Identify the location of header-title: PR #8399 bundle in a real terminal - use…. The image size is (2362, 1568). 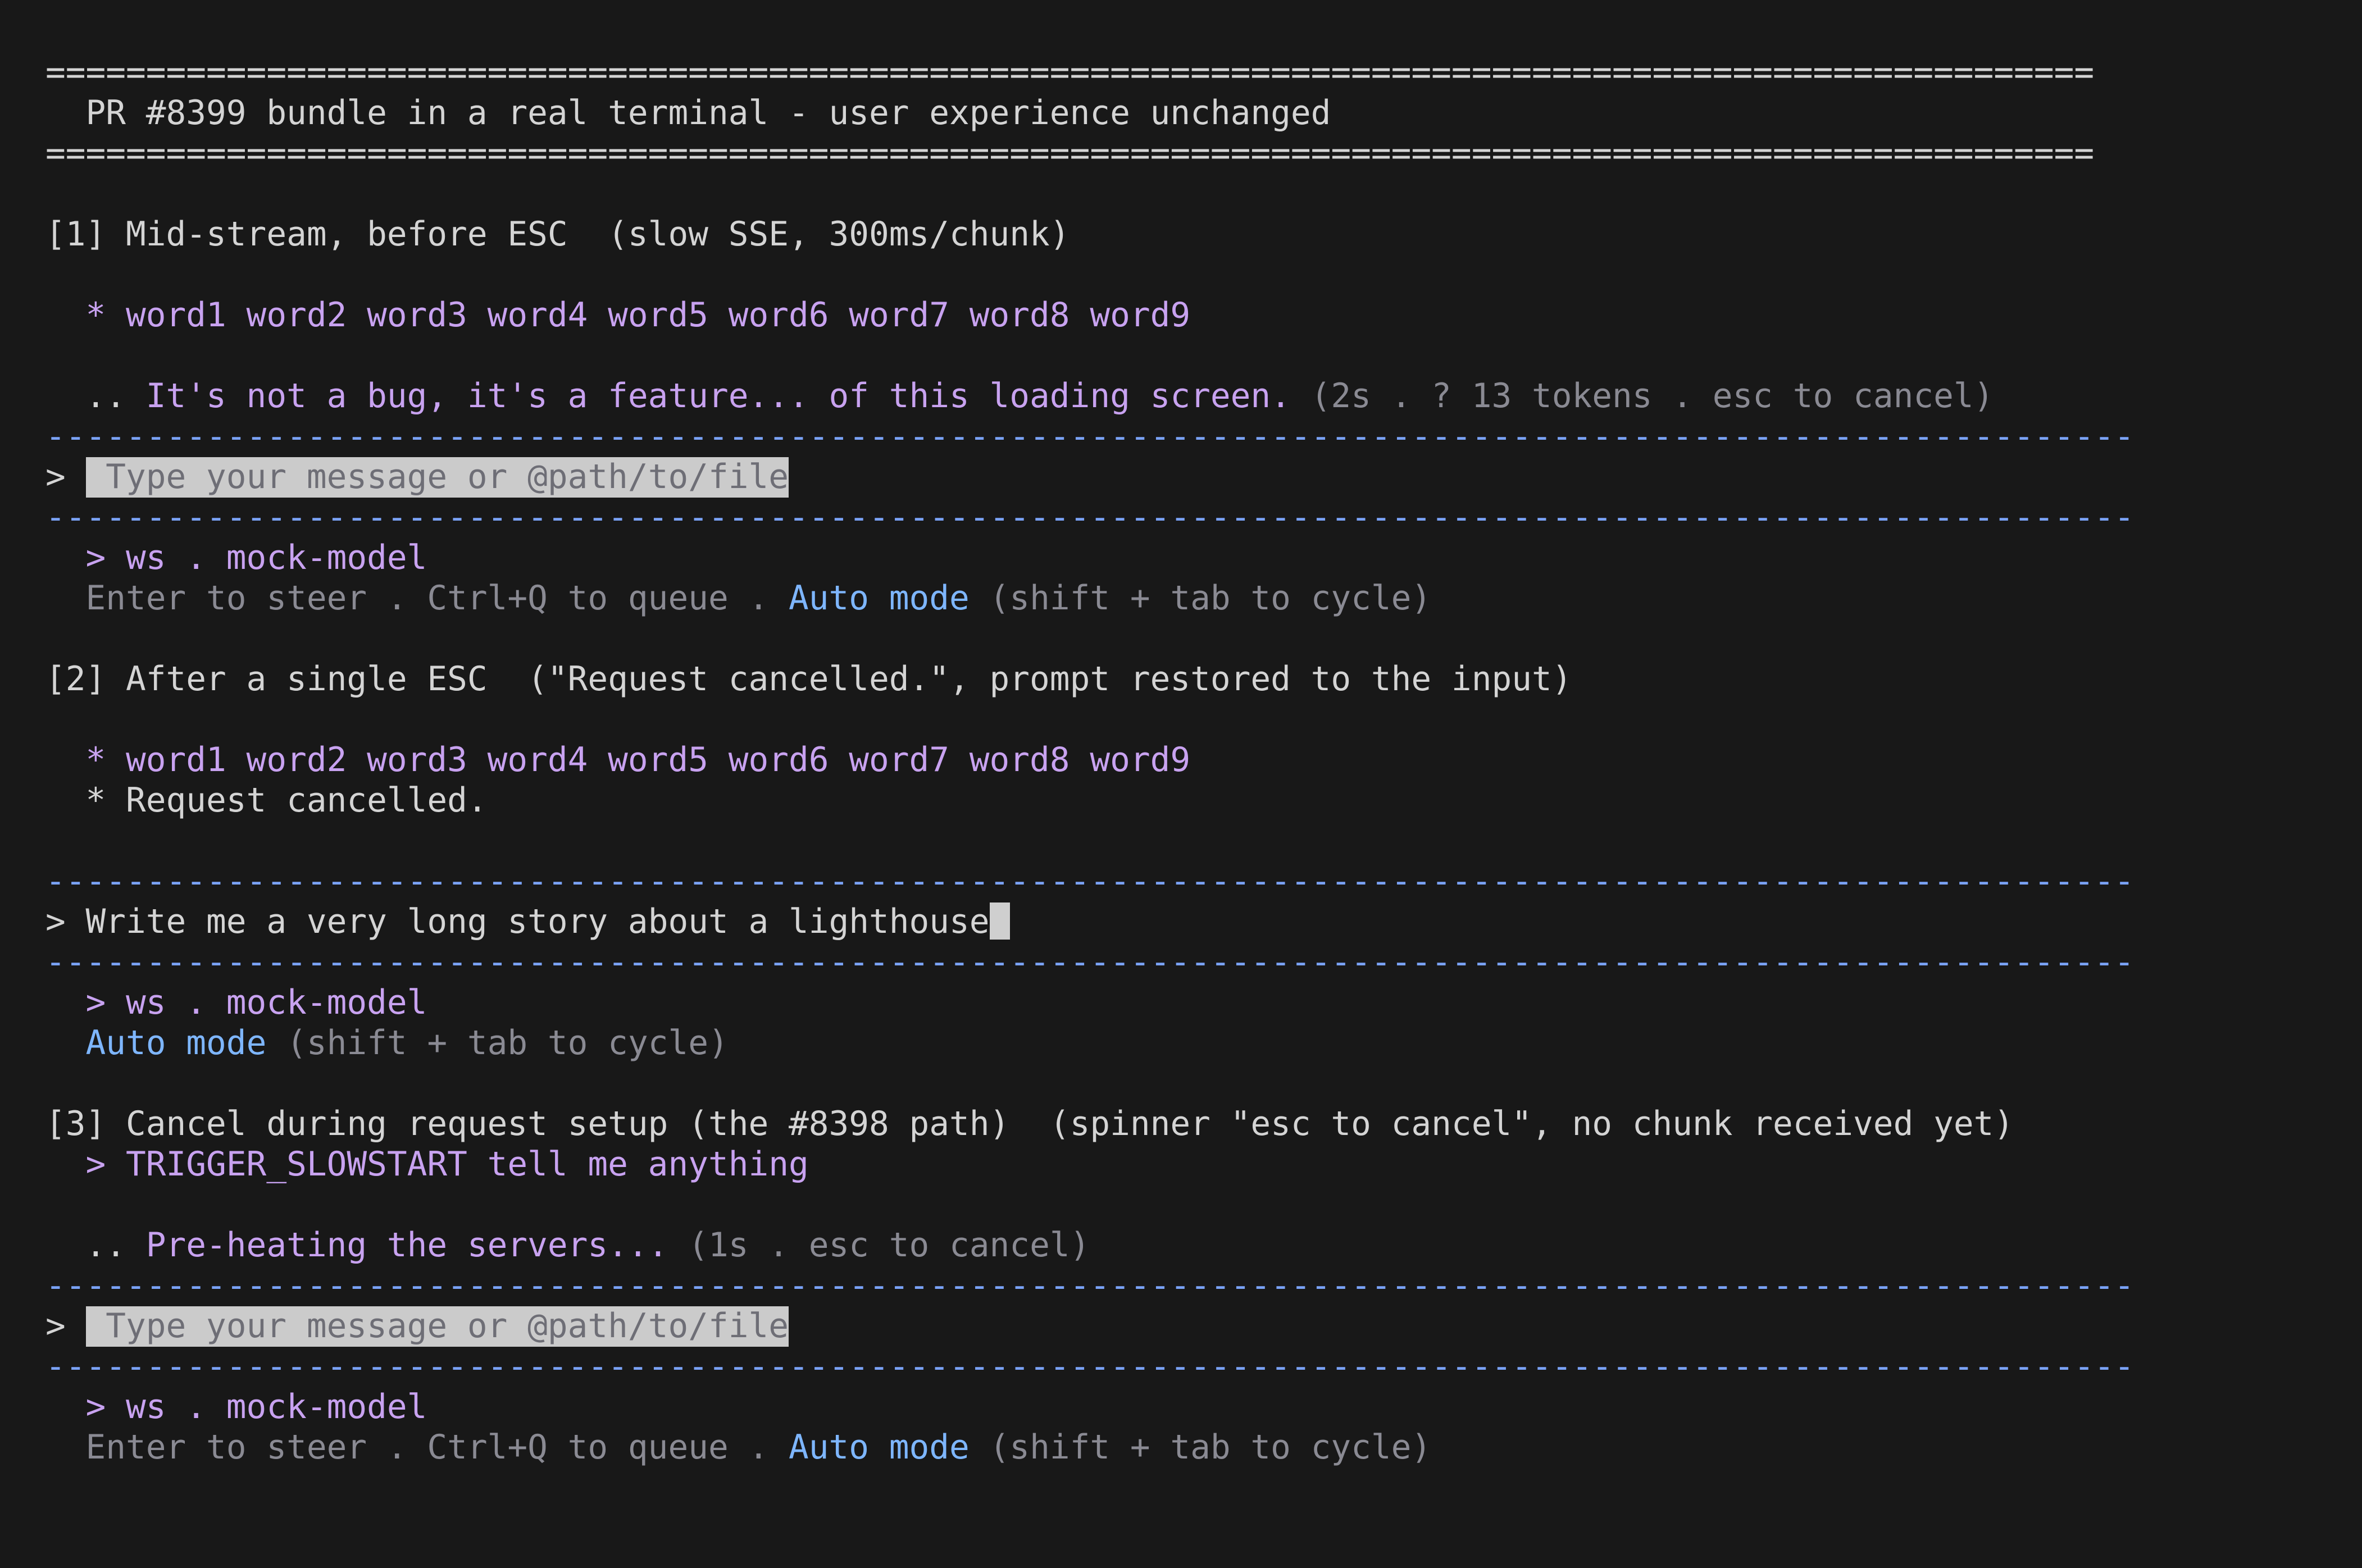
(688, 113).